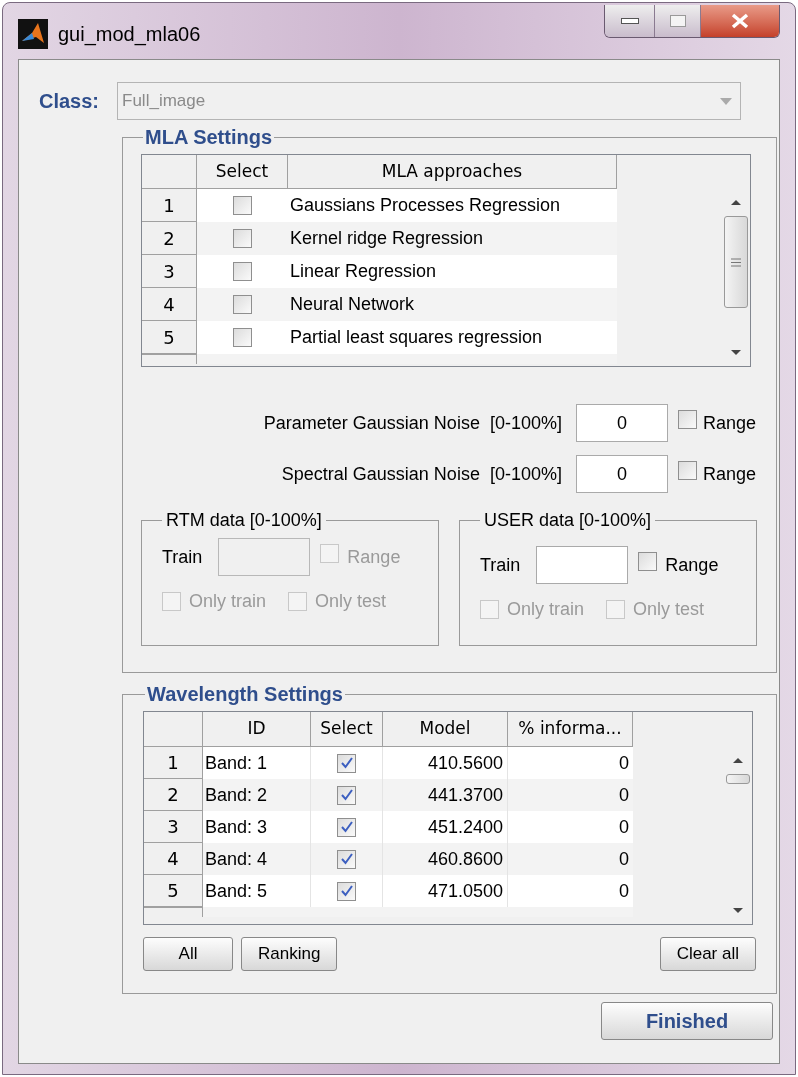  What do you see at coordinates (244, 520) in the screenshot?
I see `group-title: RTM data [0-100%]` at bounding box center [244, 520].